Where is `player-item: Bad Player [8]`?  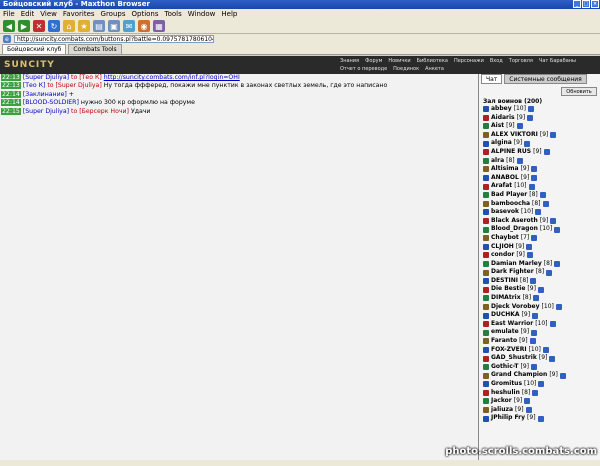
player-item: Bad Player [8] is located at coordinates (539, 195).